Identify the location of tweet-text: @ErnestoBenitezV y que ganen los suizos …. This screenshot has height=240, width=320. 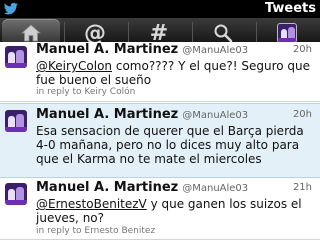
(174, 211).